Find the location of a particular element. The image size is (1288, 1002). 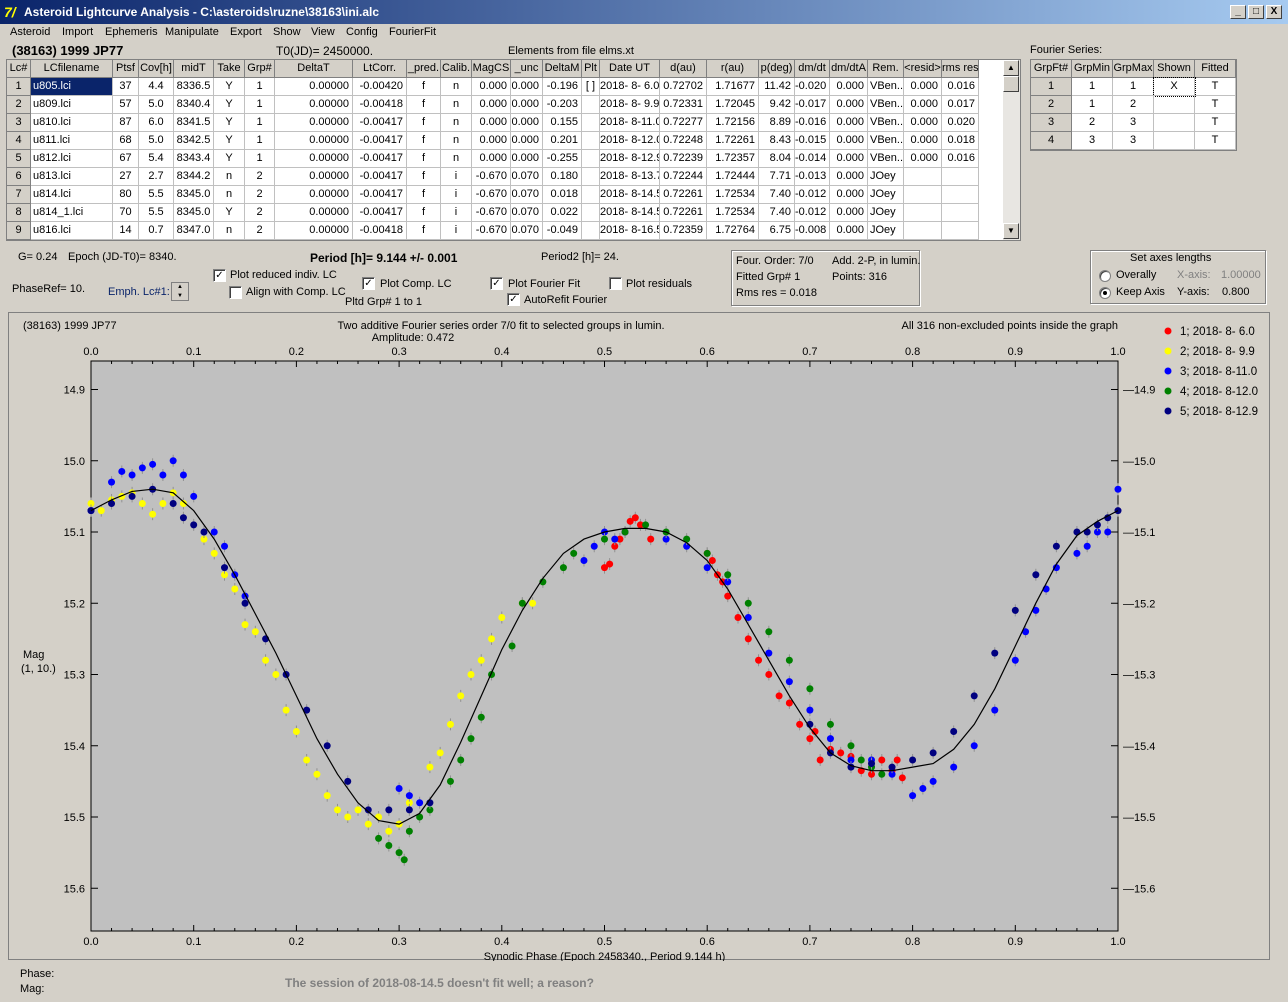

column-header: Lc# is located at coordinates (19, 69).